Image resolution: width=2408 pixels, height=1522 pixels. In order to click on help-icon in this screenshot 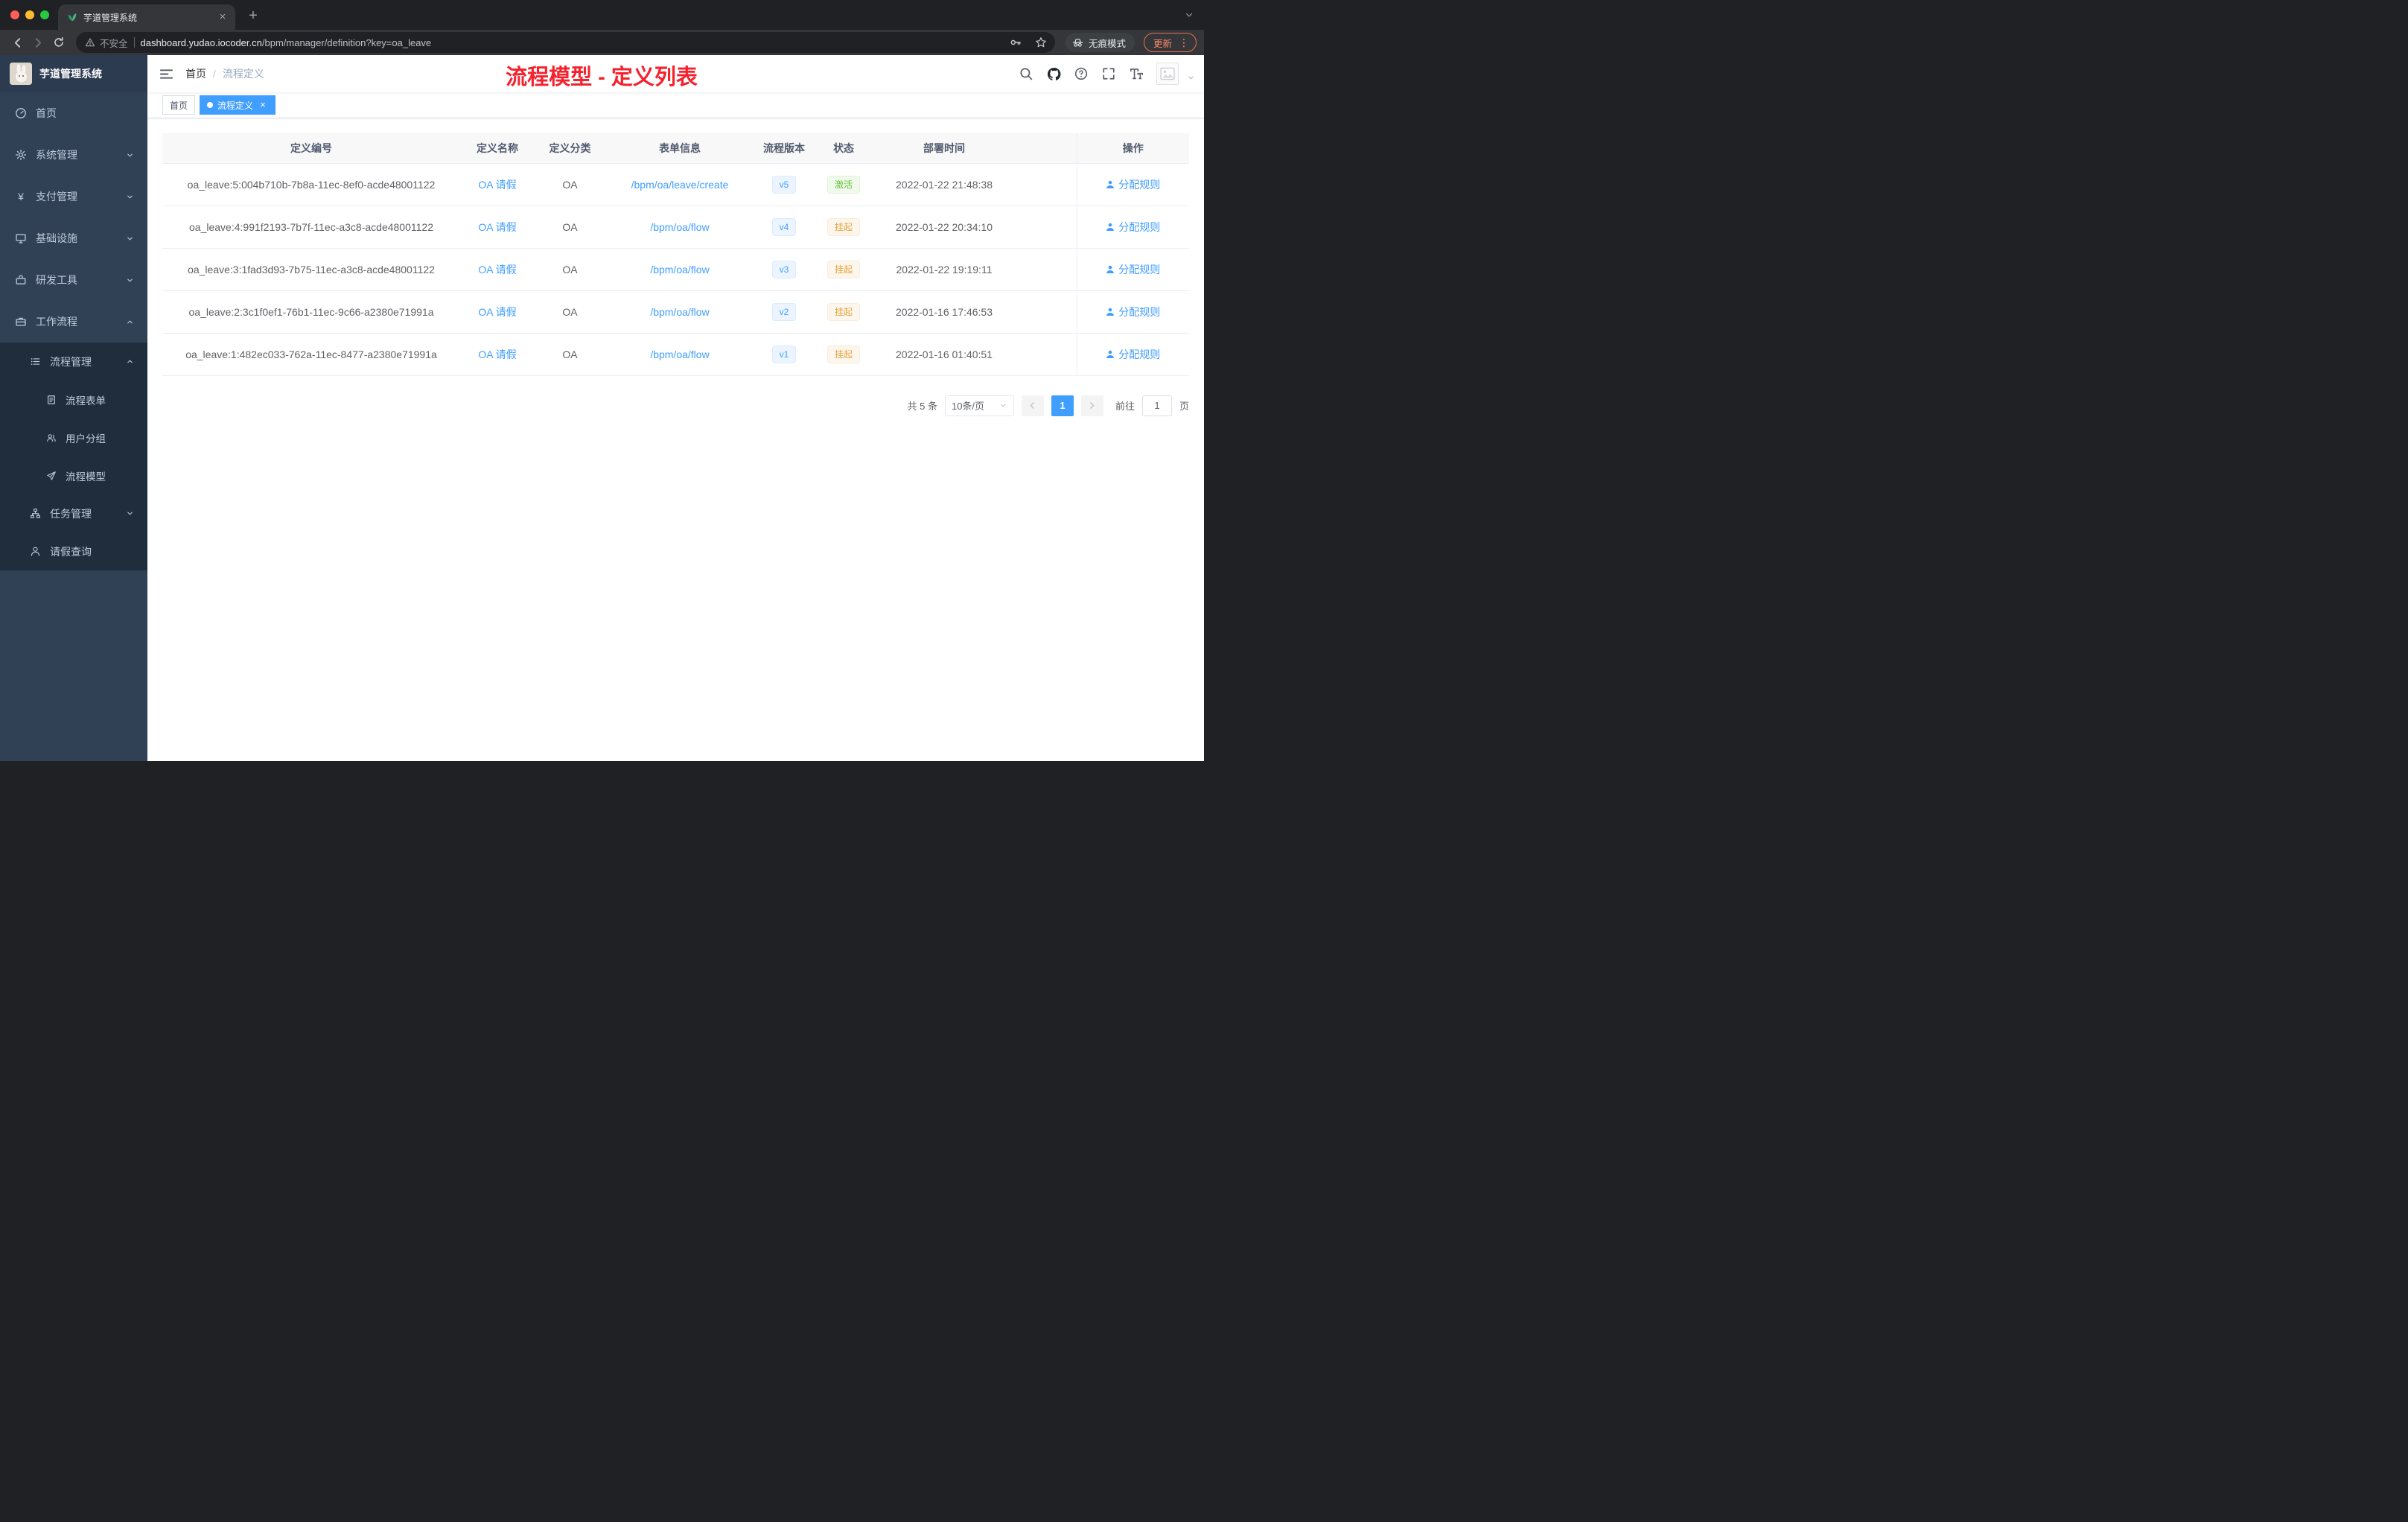, I will do `click(1081, 73)`.